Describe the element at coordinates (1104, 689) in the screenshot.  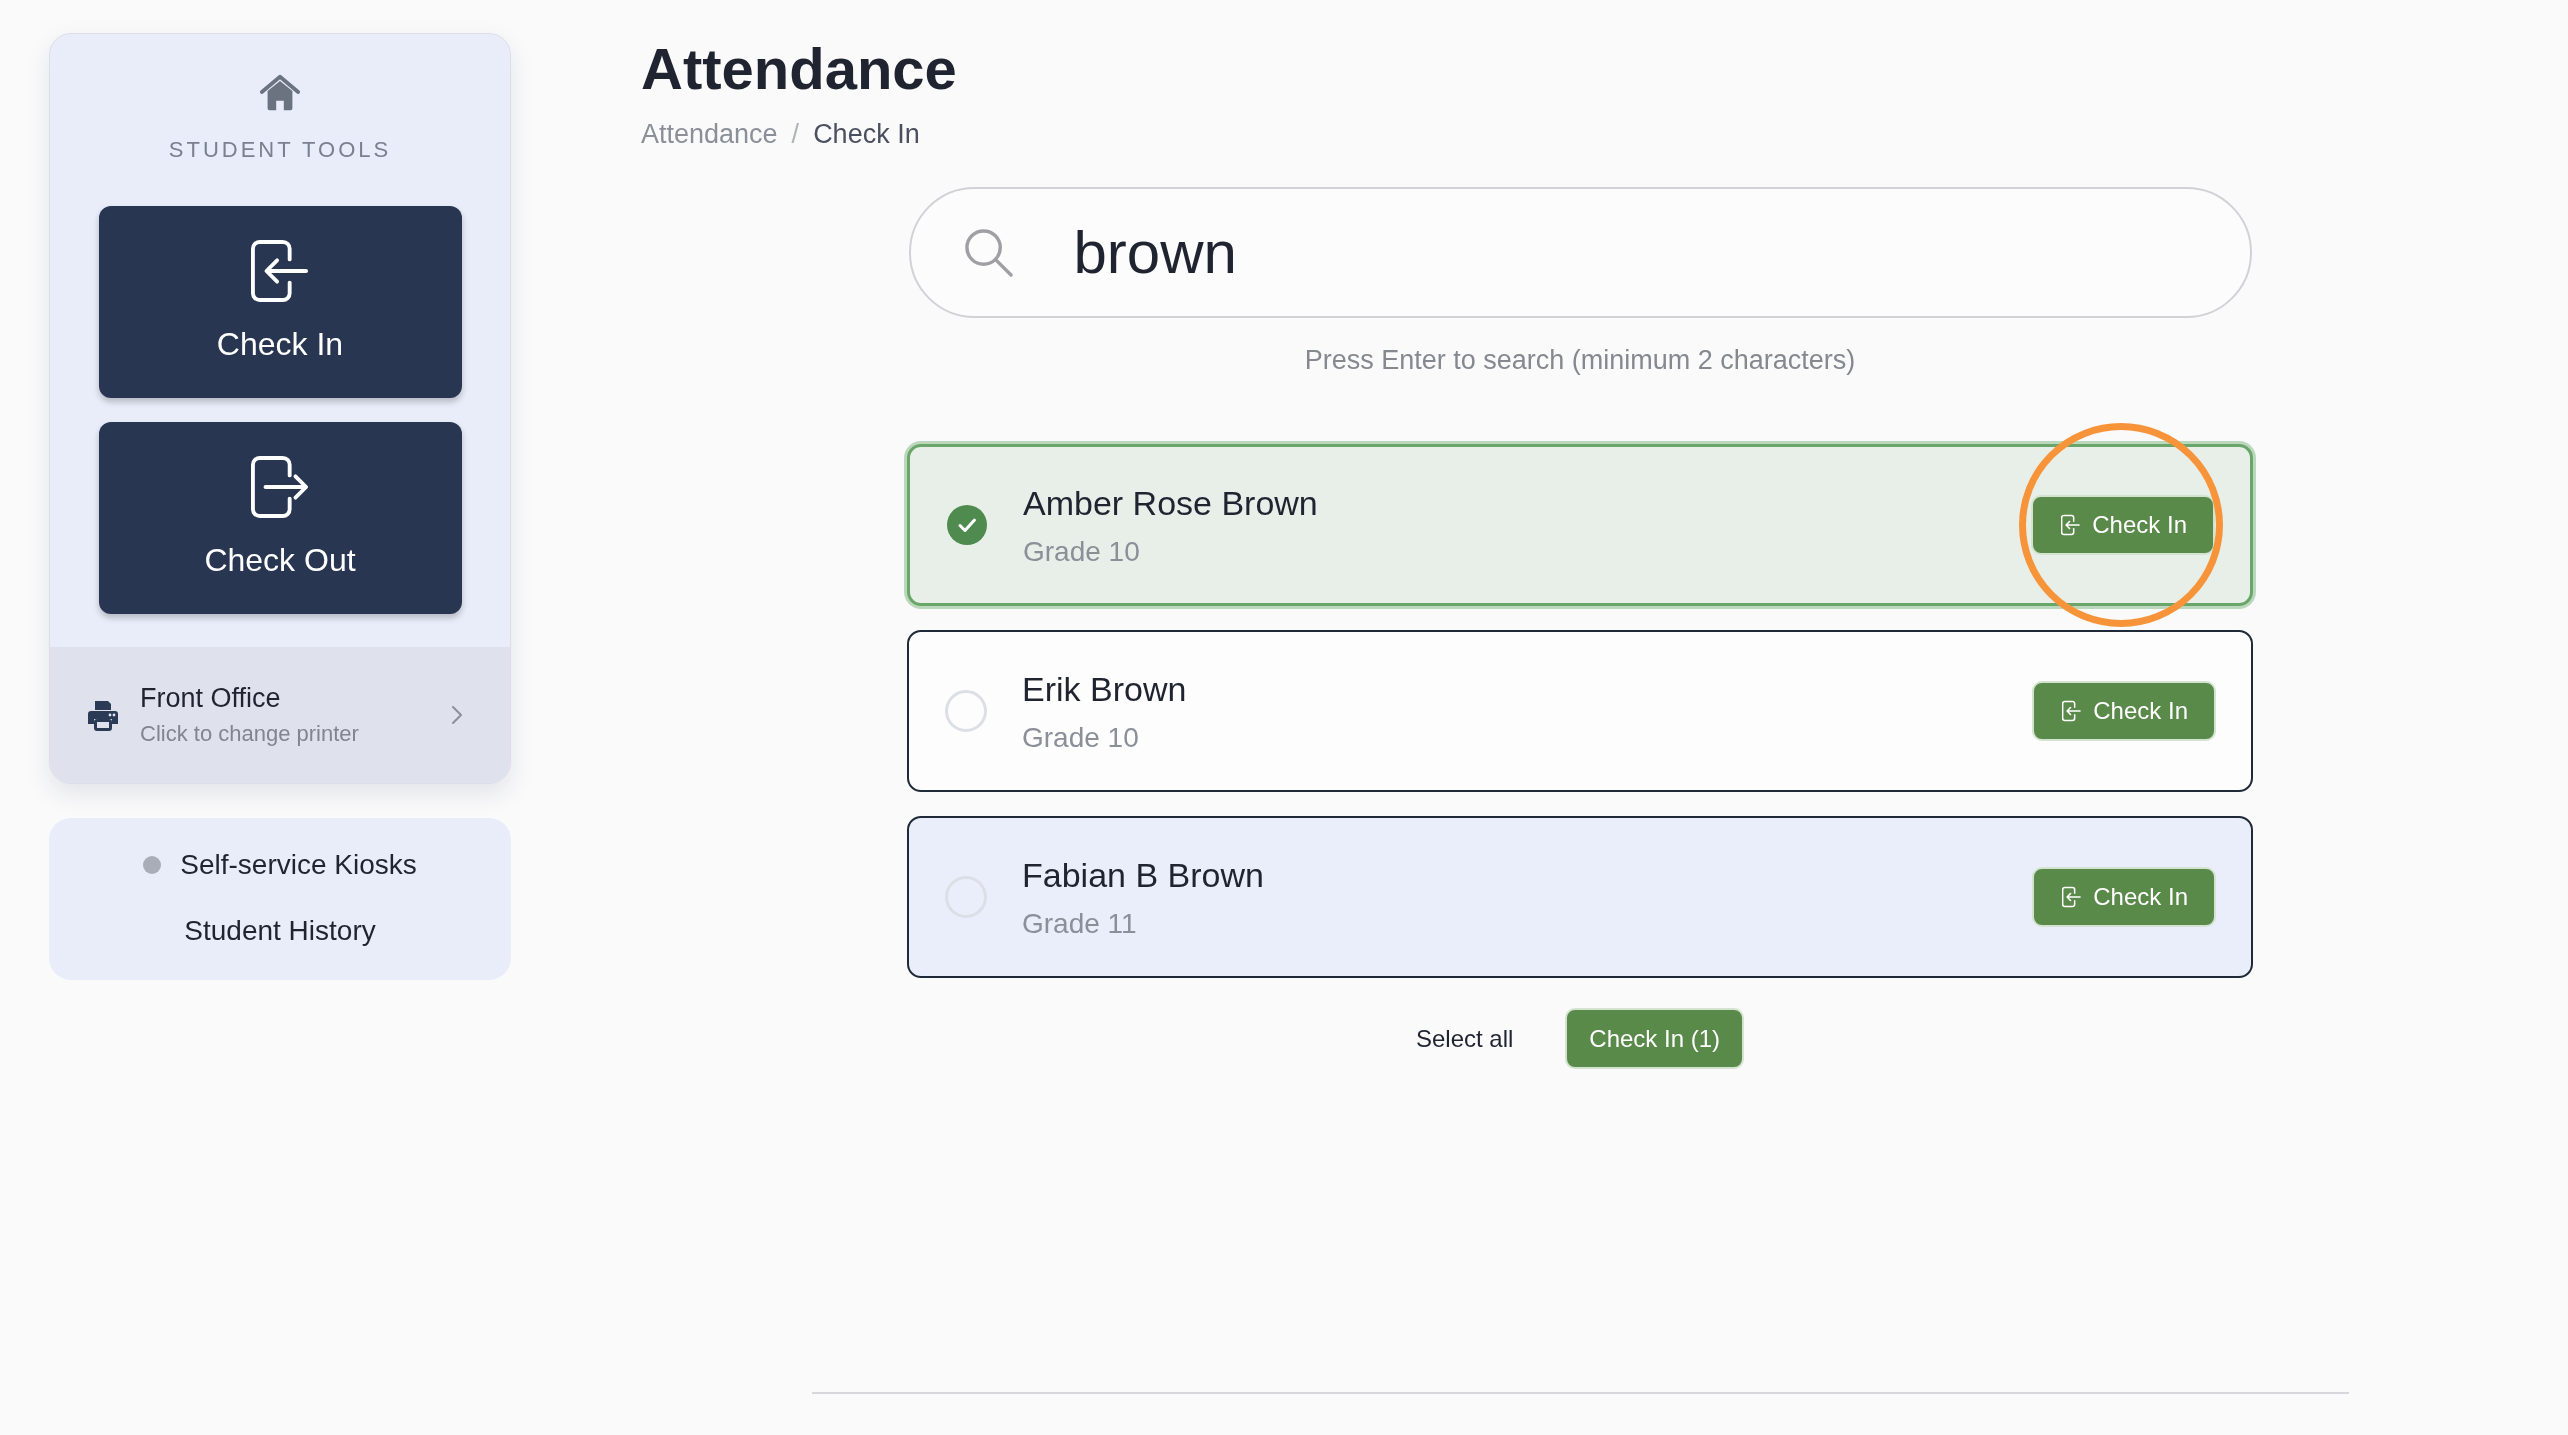
I see `student-name: Erik Brown` at that location.